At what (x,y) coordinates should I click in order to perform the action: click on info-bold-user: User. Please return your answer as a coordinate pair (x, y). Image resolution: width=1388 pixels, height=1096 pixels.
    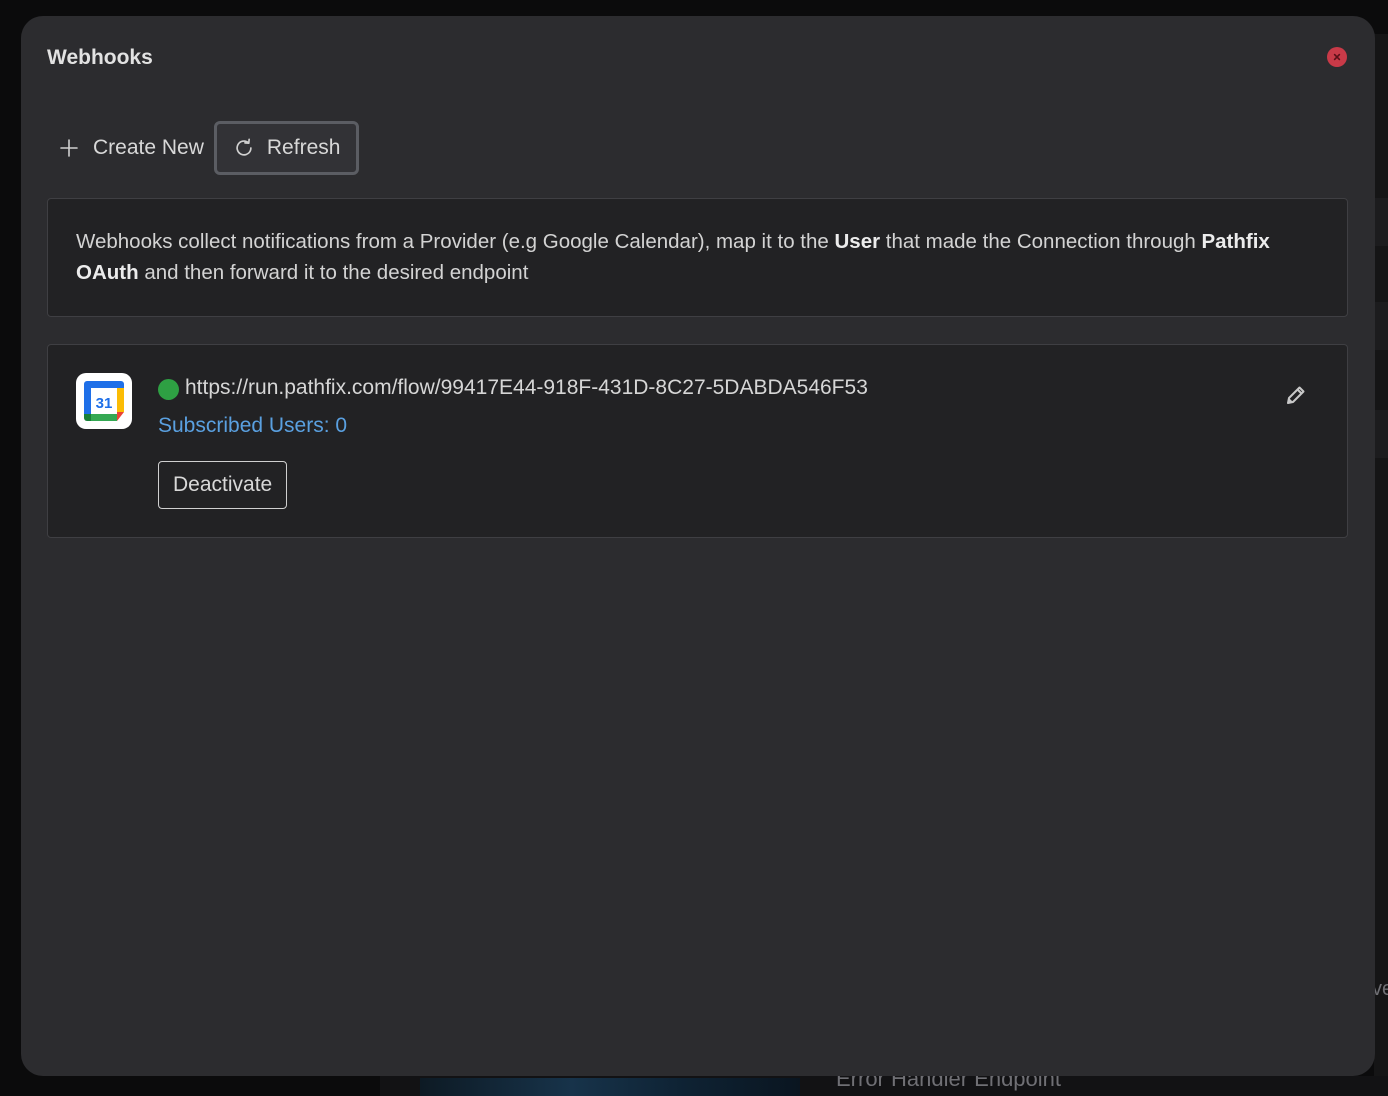
    Looking at the image, I should click on (857, 241).